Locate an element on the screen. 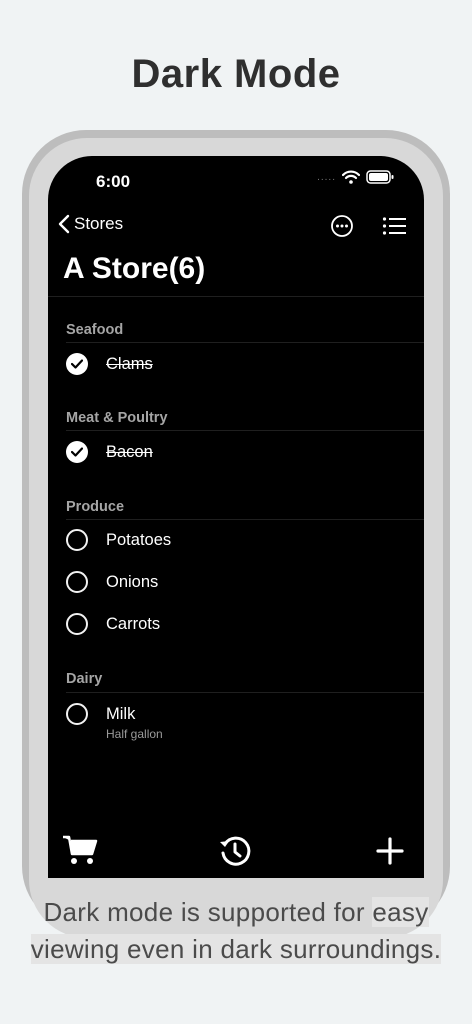 This screenshot has height=1024, width=472. item-note: Half gallon is located at coordinates (134, 734).